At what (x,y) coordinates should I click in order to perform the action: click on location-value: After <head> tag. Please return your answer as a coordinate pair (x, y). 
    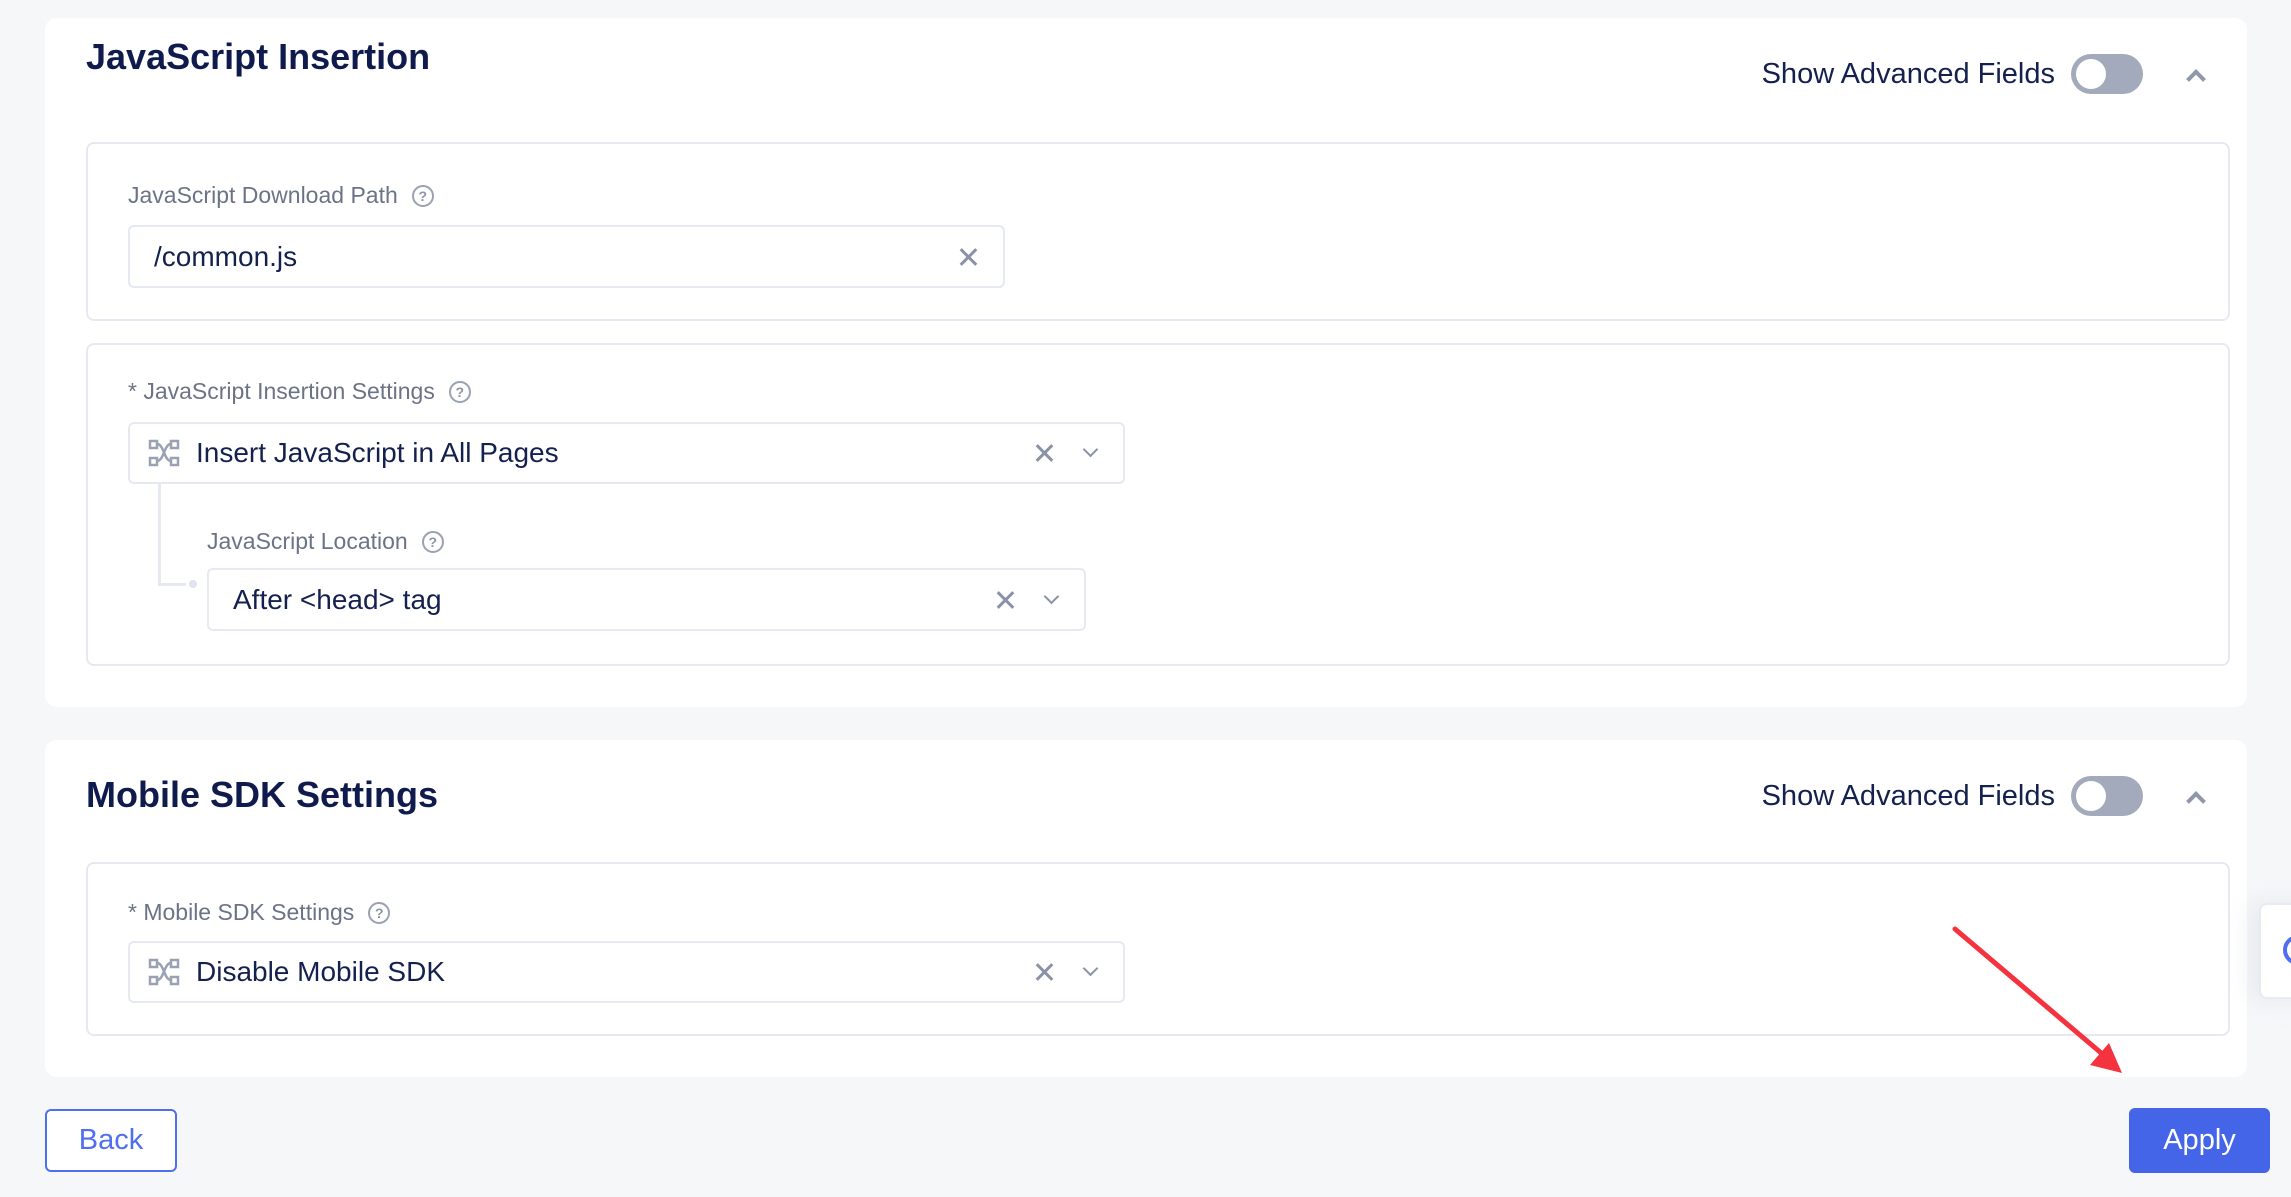
    Looking at the image, I should click on (337, 599).